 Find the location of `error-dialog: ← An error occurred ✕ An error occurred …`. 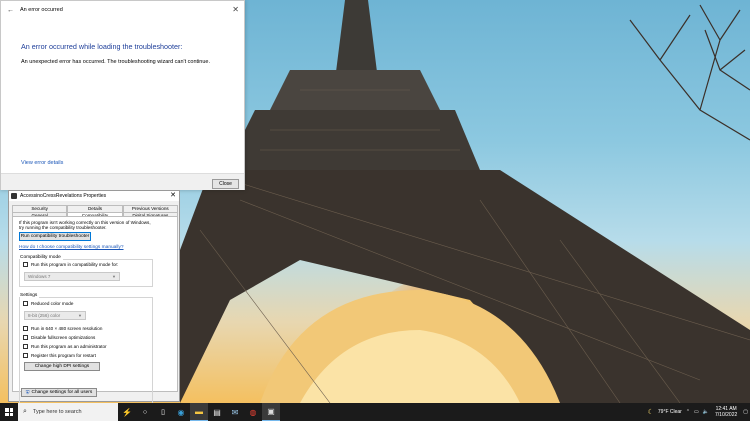

error-dialog: ← An error occurred ✕ An error occurred … is located at coordinates (122, 95).